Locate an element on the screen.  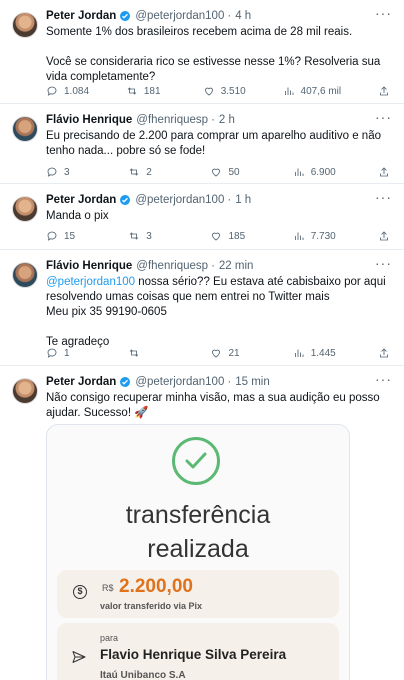
currency: R$ is located at coordinates (108, 588).